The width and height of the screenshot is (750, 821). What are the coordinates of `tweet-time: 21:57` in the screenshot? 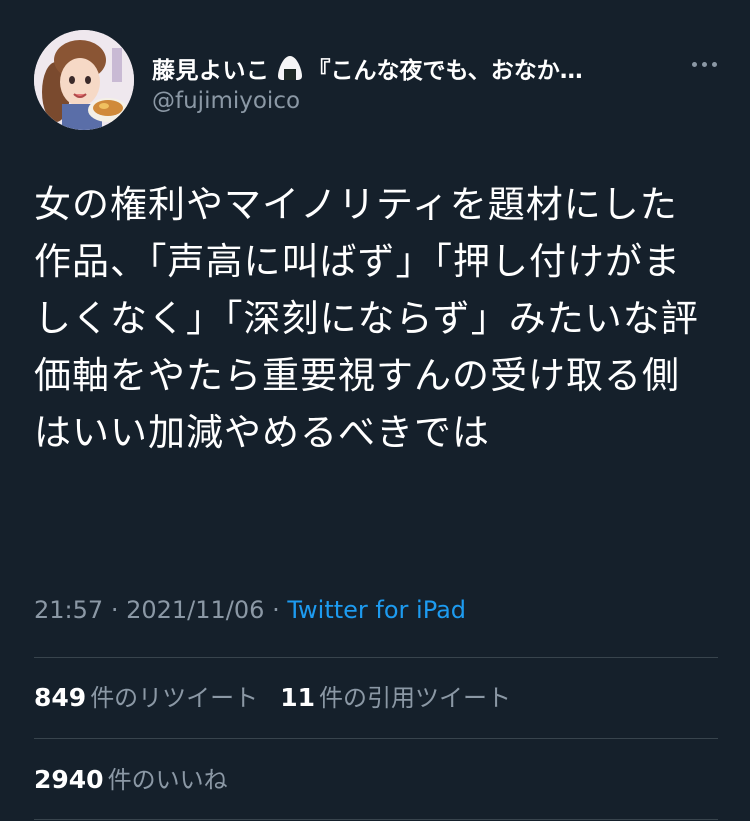 It's located at (68, 610).